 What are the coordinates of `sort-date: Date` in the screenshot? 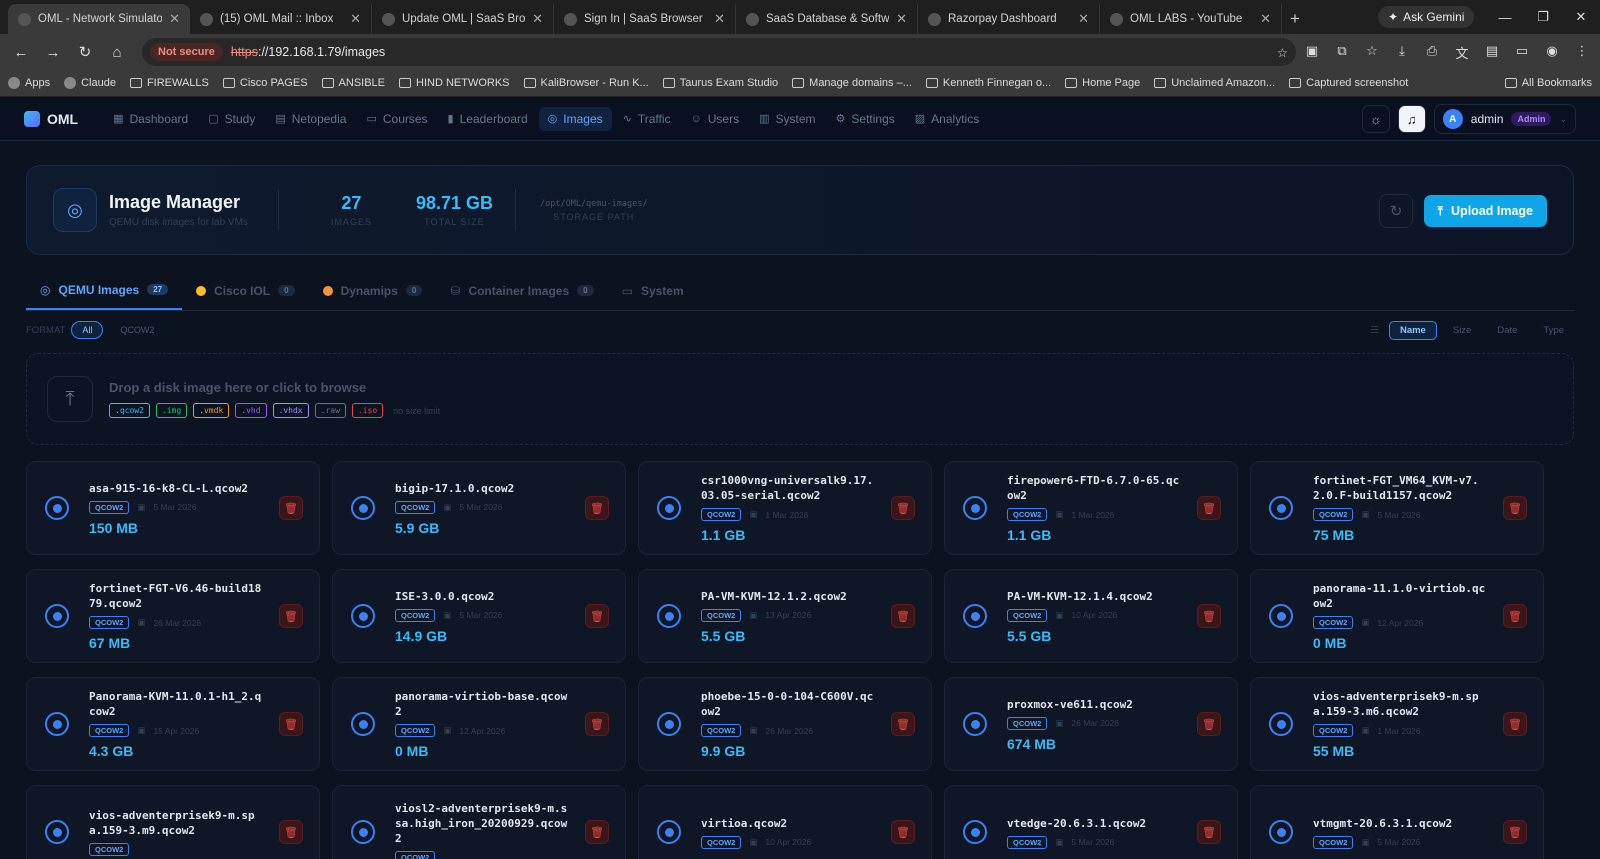 It's located at (1507, 330).